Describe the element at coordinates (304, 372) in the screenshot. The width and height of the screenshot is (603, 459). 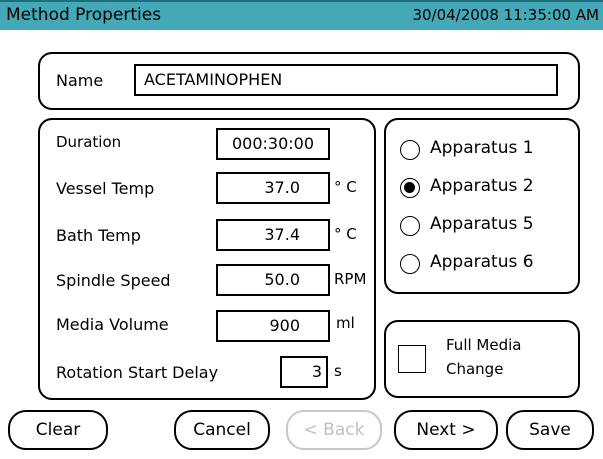
I see `rotation-delay-field: 3` at that location.